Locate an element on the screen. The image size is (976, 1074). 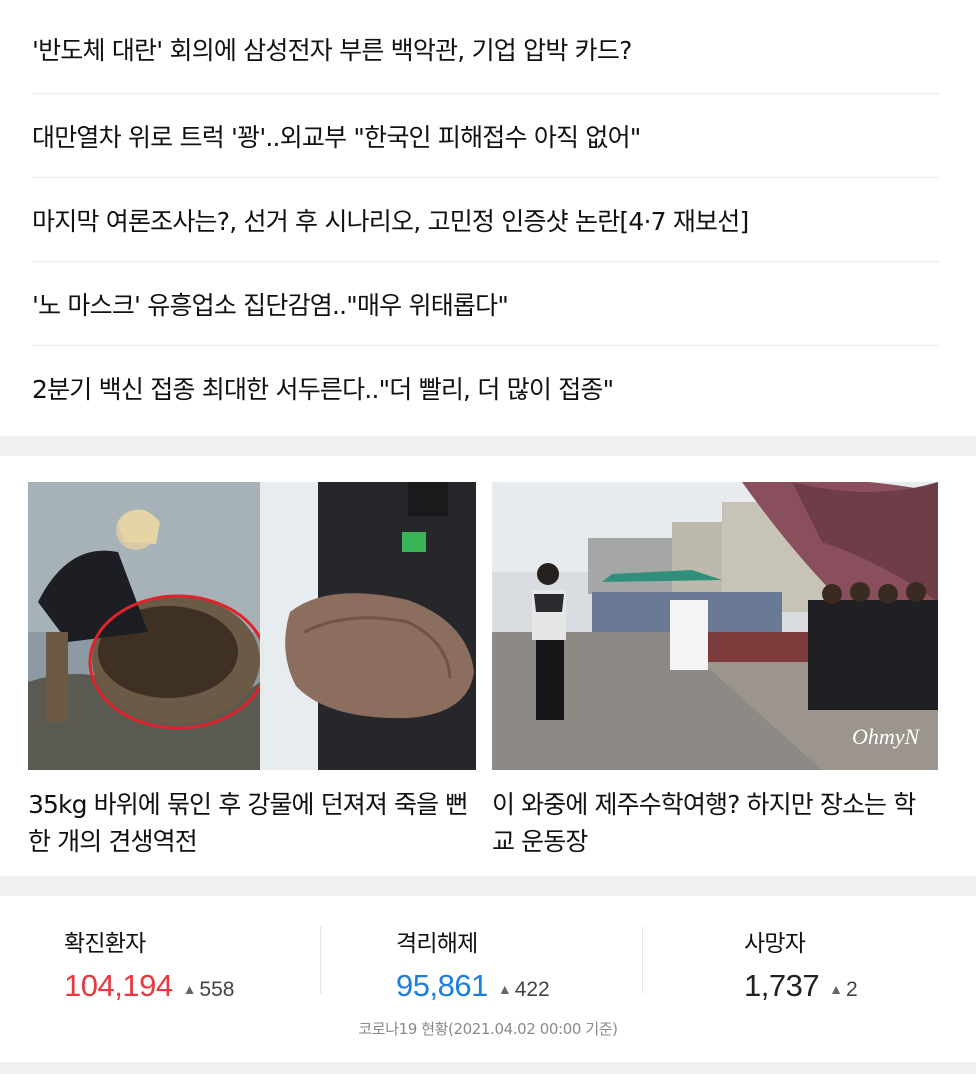
headline-item: 2분기 백신 접종 최대한 서두른다.."더 빨리, 더 많이 접종" is located at coordinates (486, 388).